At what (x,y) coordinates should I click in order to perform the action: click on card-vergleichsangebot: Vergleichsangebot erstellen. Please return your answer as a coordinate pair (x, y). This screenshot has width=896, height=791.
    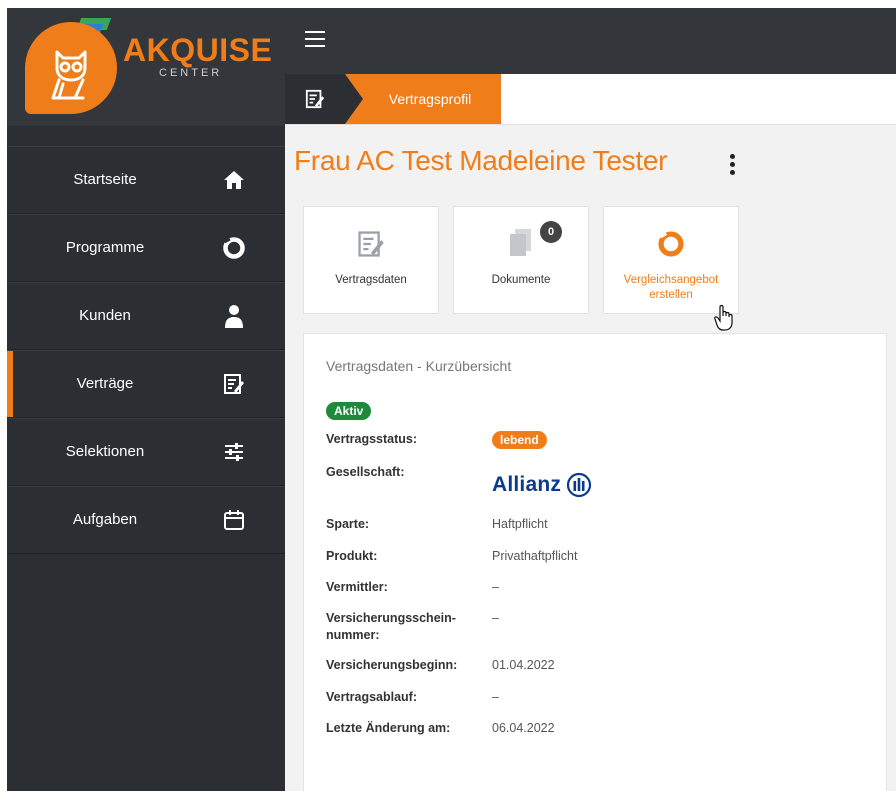
    Looking at the image, I should click on (671, 260).